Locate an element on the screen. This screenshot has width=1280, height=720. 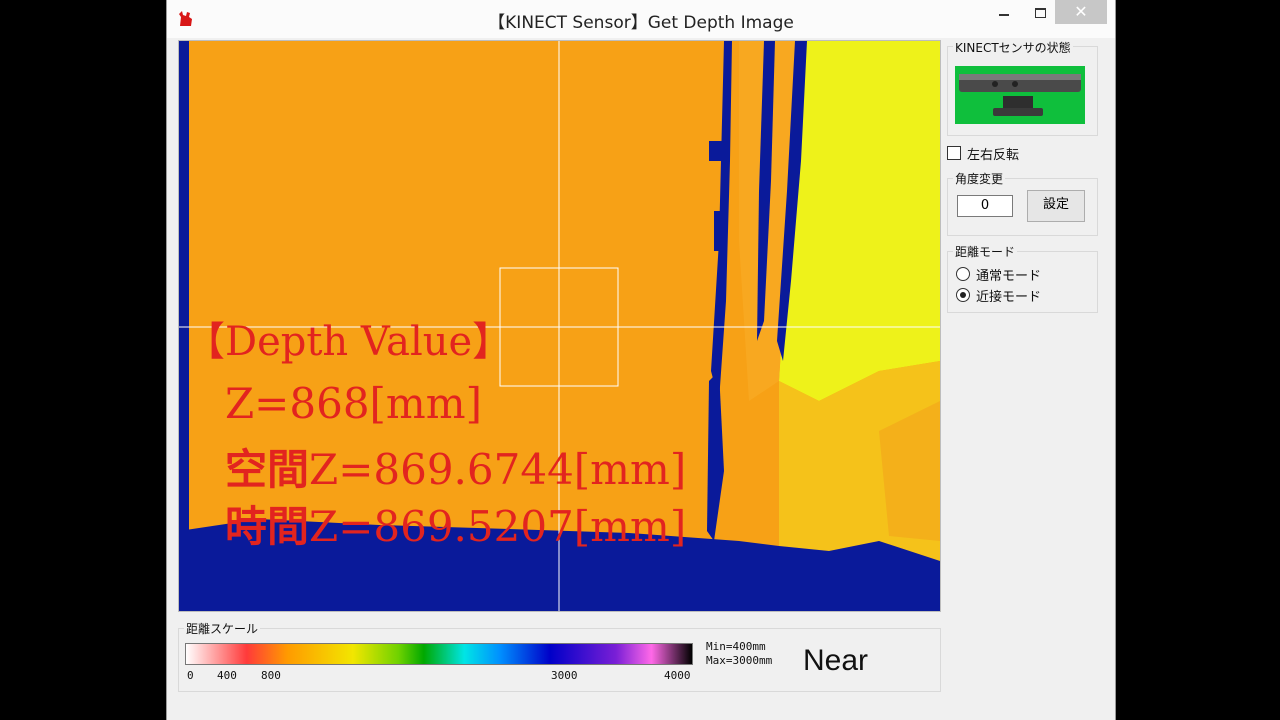
scale-tick: 800 is located at coordinates (271, 675).